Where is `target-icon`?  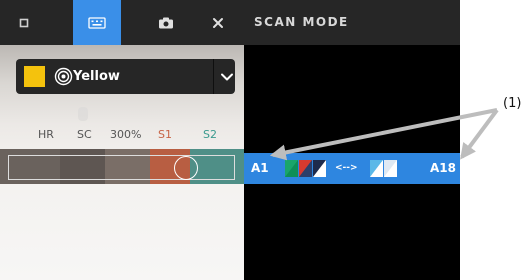
target-icon is located at coordinates (63, 76).